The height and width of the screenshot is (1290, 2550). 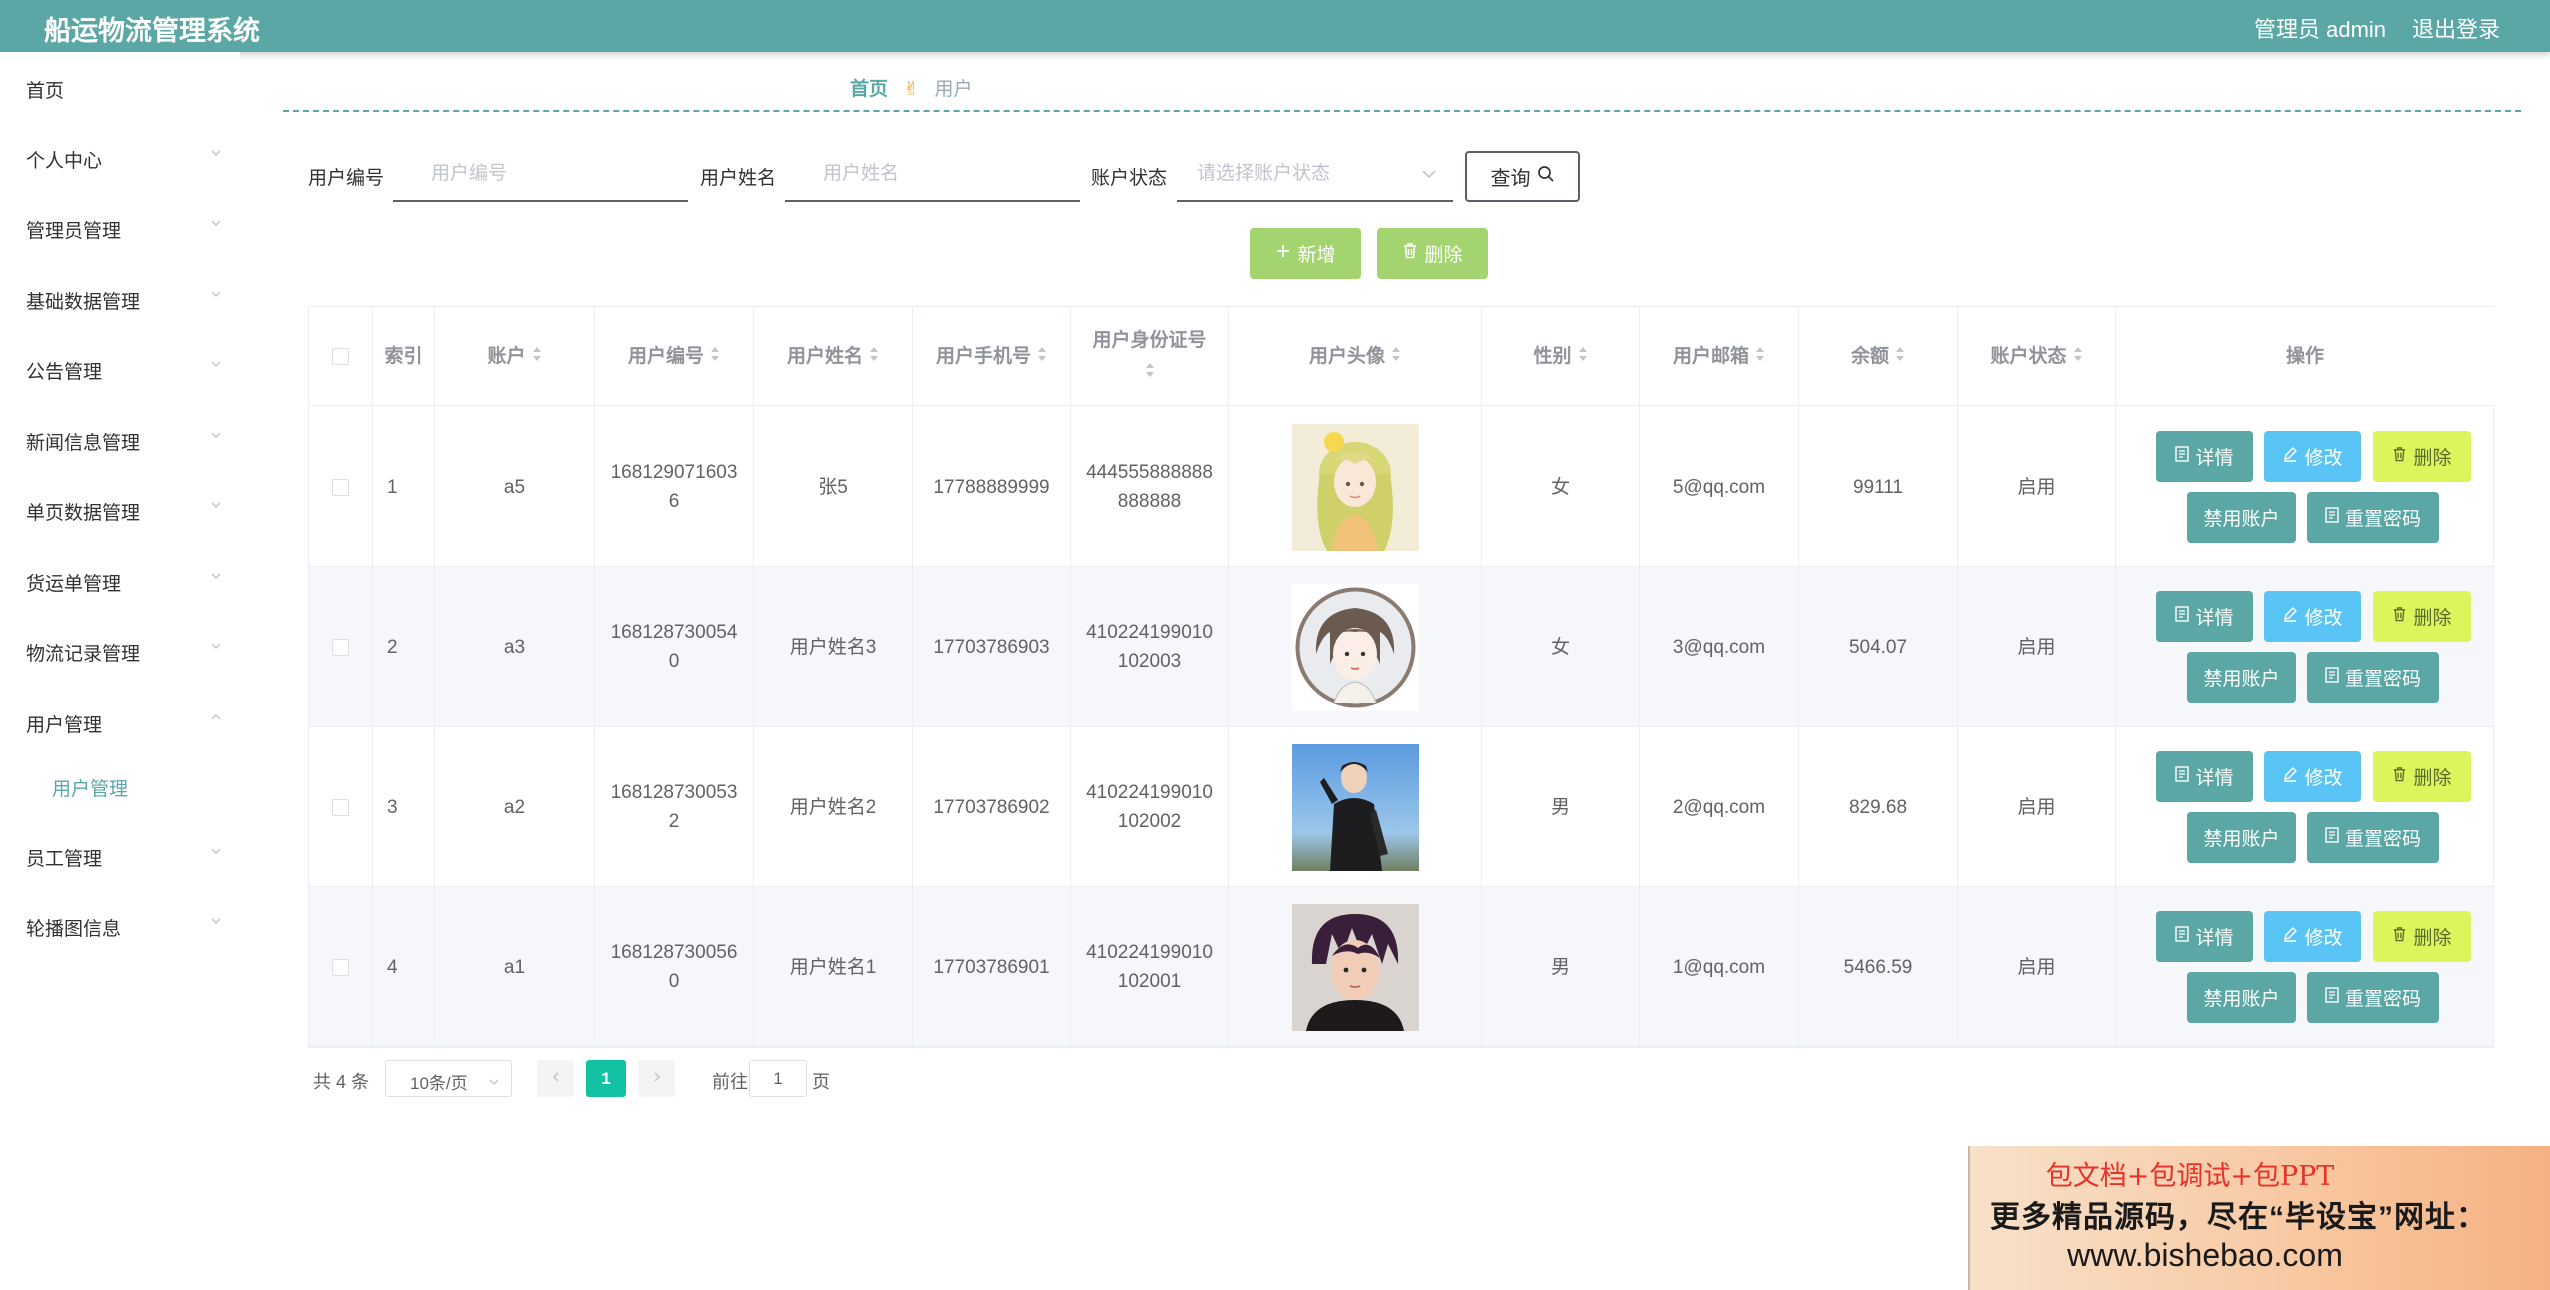 What do you see at coordinates (1355, 967) in the screenshot?
I see `avatar-boy-dark-image` at bounding box center [1355, 967].